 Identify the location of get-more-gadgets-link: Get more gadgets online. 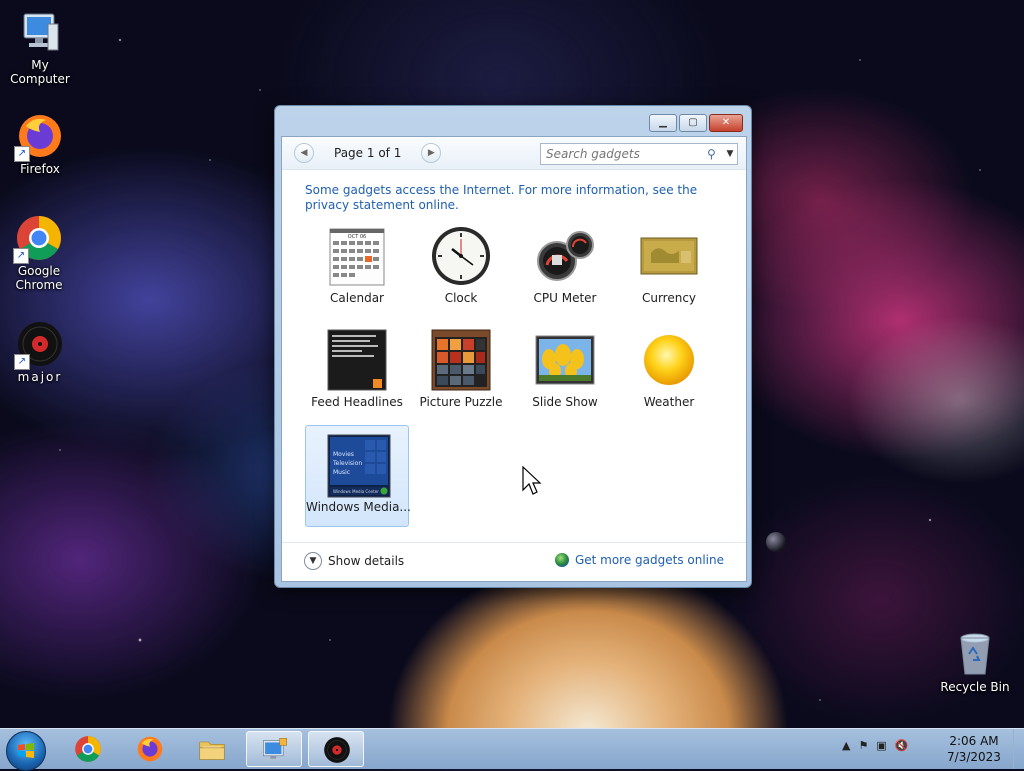
(639, 560).